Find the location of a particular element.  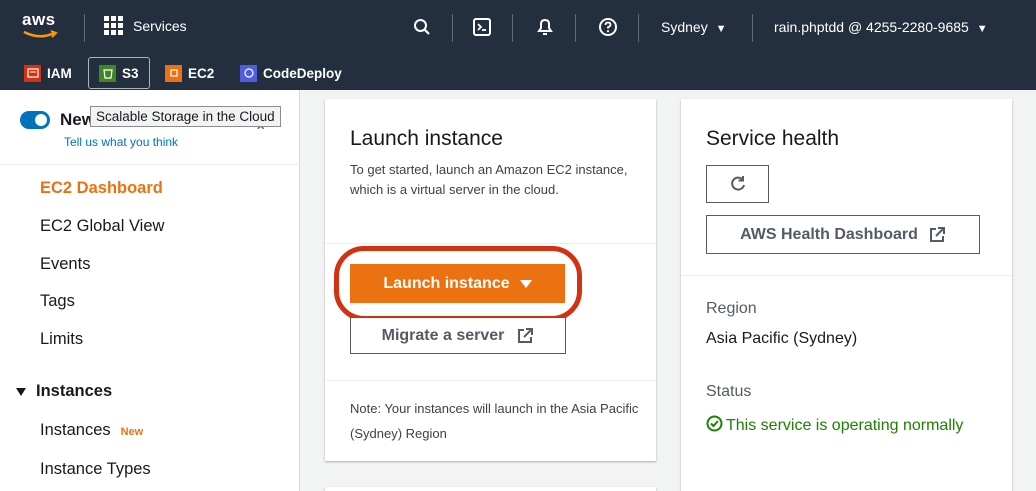

aws-health-dashboard-button: AWS Health Dashboard is located at coordinates (843, 234).